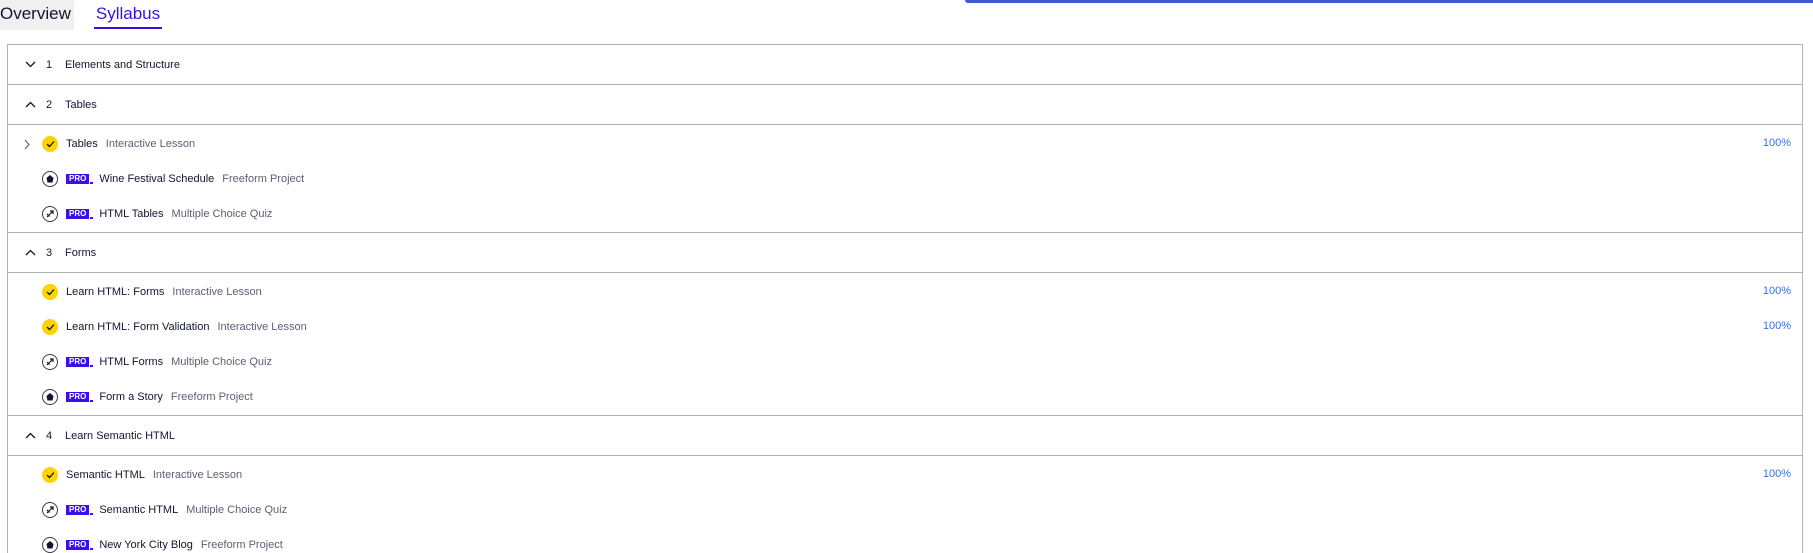 The height and width of the screenshot is (553, 1813). Describe the element at coordinates (905, 396) in the screenshot. I see `lesson-row: PRO Form a Story Freeform Project` at that location.